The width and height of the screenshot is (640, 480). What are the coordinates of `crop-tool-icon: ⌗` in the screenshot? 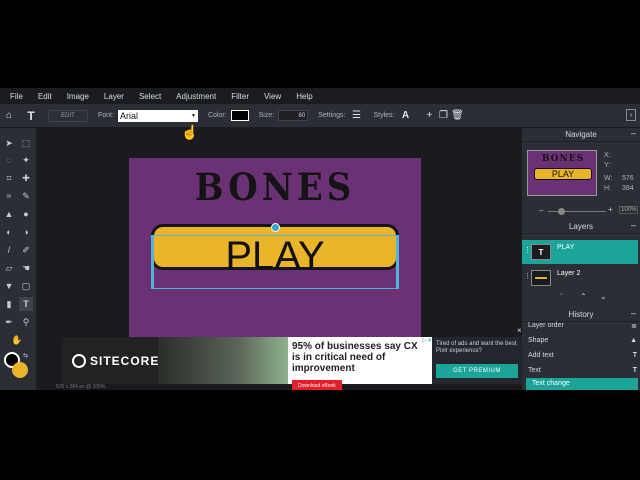 It's located at (9, 178).